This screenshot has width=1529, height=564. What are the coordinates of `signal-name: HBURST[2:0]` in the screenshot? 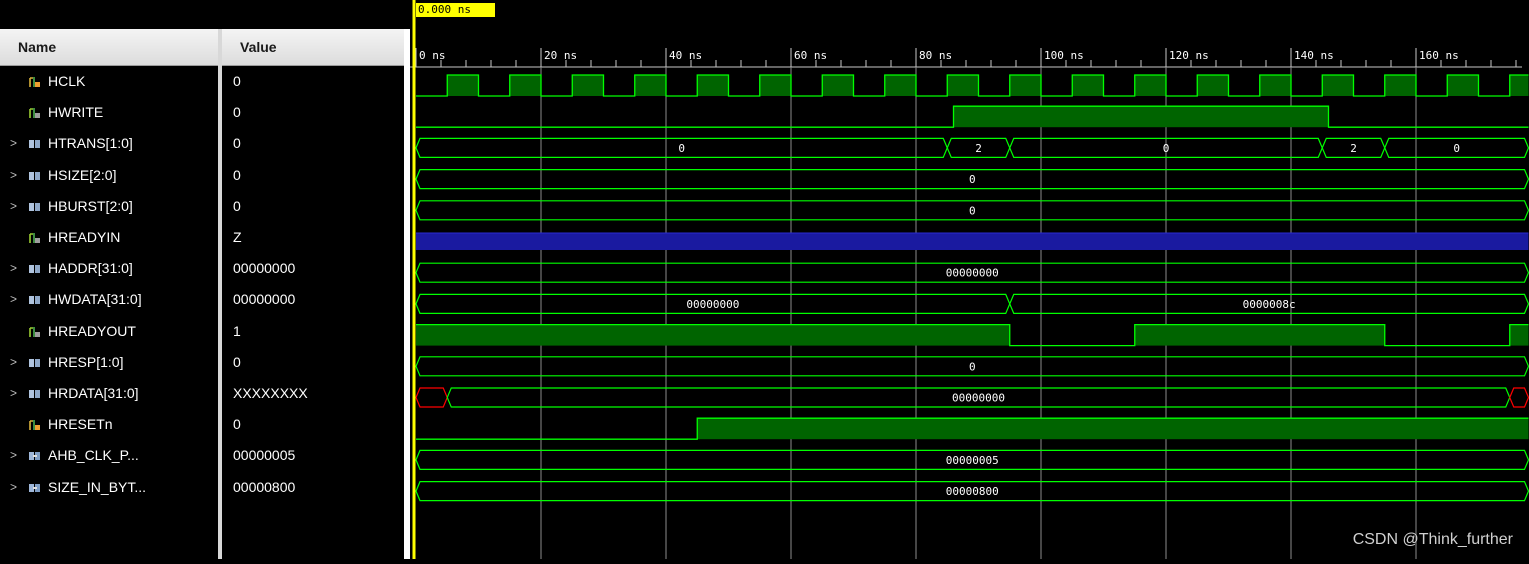 It's located at (90, 205).